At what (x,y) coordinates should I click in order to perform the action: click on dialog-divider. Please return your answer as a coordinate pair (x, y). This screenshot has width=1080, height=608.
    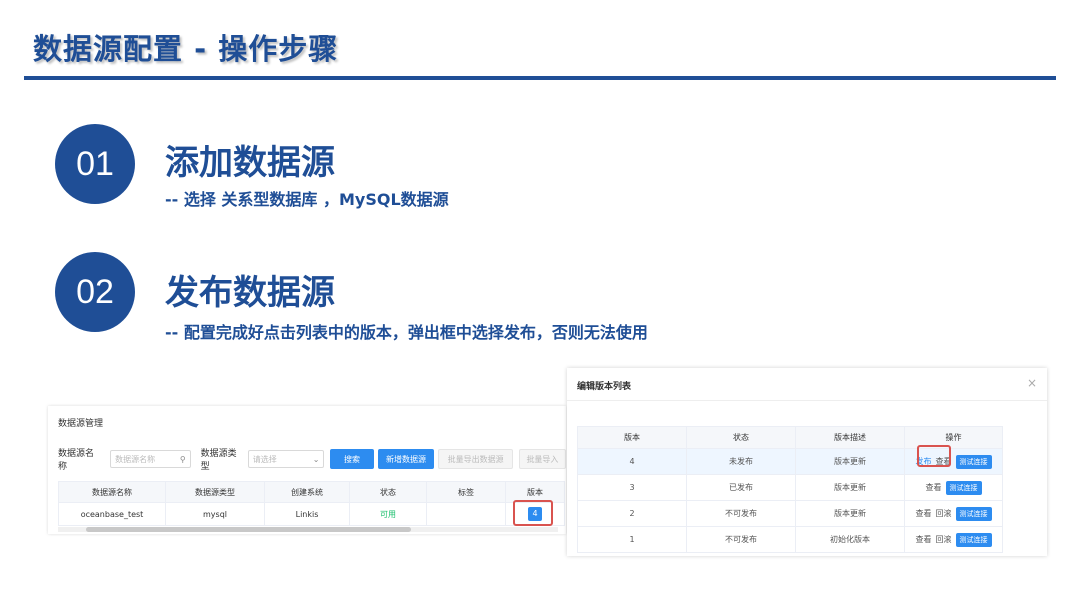
    Looking at the image, I should click on (807, 400).